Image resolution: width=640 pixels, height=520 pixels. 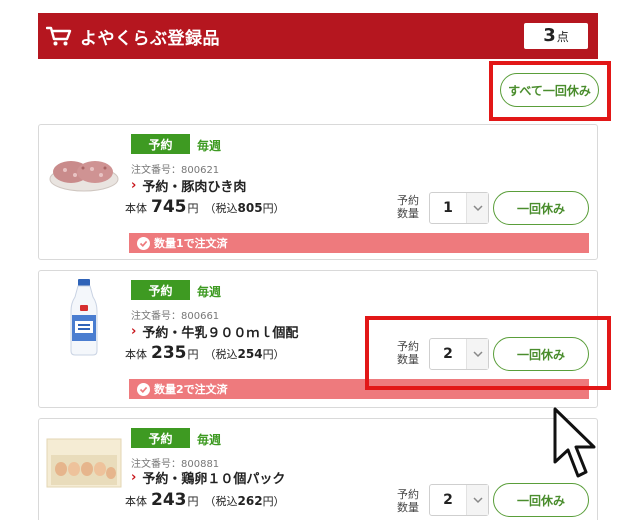 What do you see at coordinates (59, 36) in the screenshot?
I see `cart-icon` at bounding box center [59, 36].